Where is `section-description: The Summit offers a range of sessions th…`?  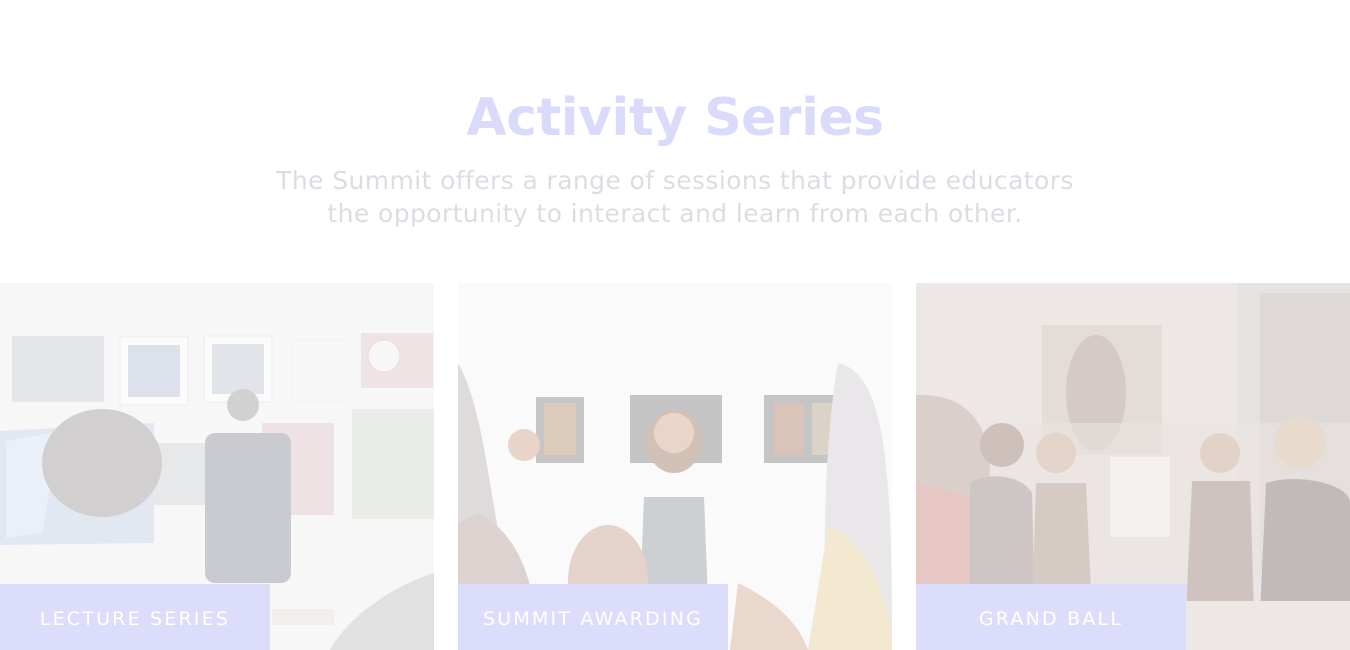
section-description: The Summit offers a range of sessions th… is located at coordinates (675, 197).